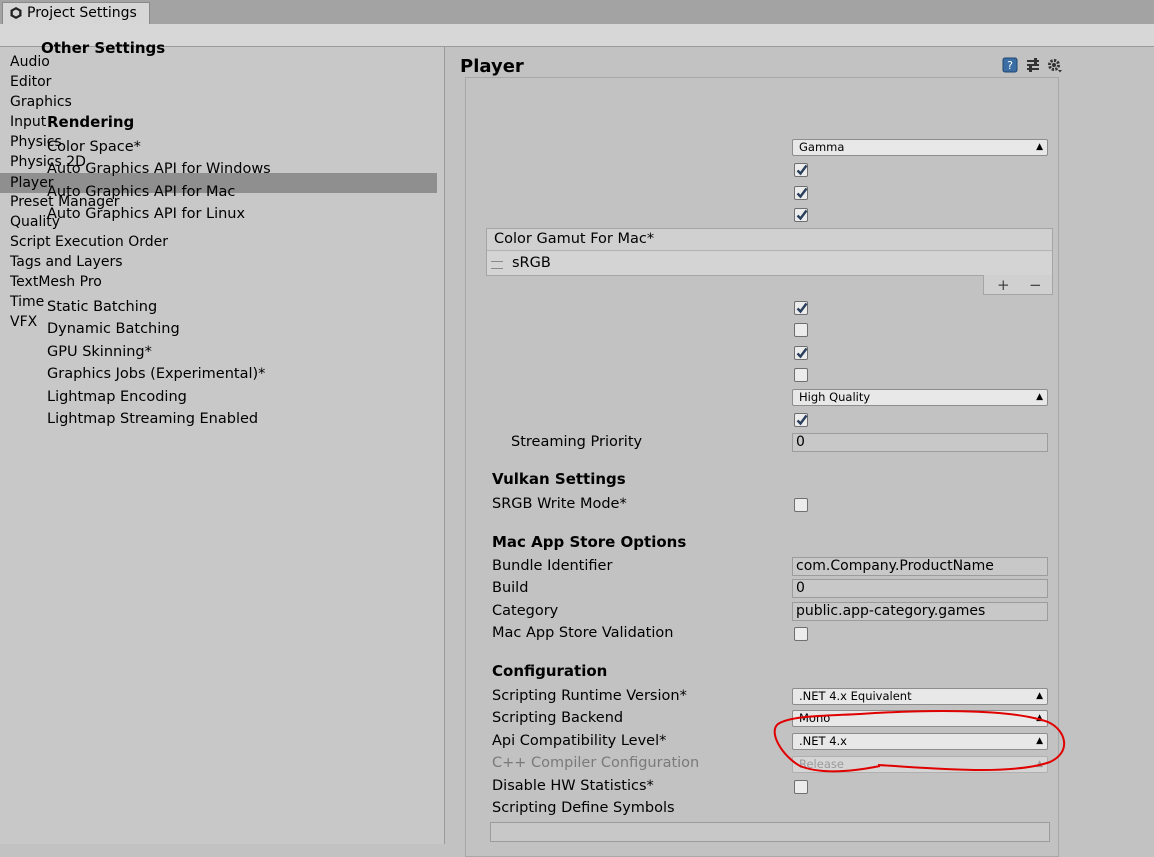  Describe the element at coordinates (801, 505) in the screenshot. I see `srgb-write-mode-checkbox` at that location.